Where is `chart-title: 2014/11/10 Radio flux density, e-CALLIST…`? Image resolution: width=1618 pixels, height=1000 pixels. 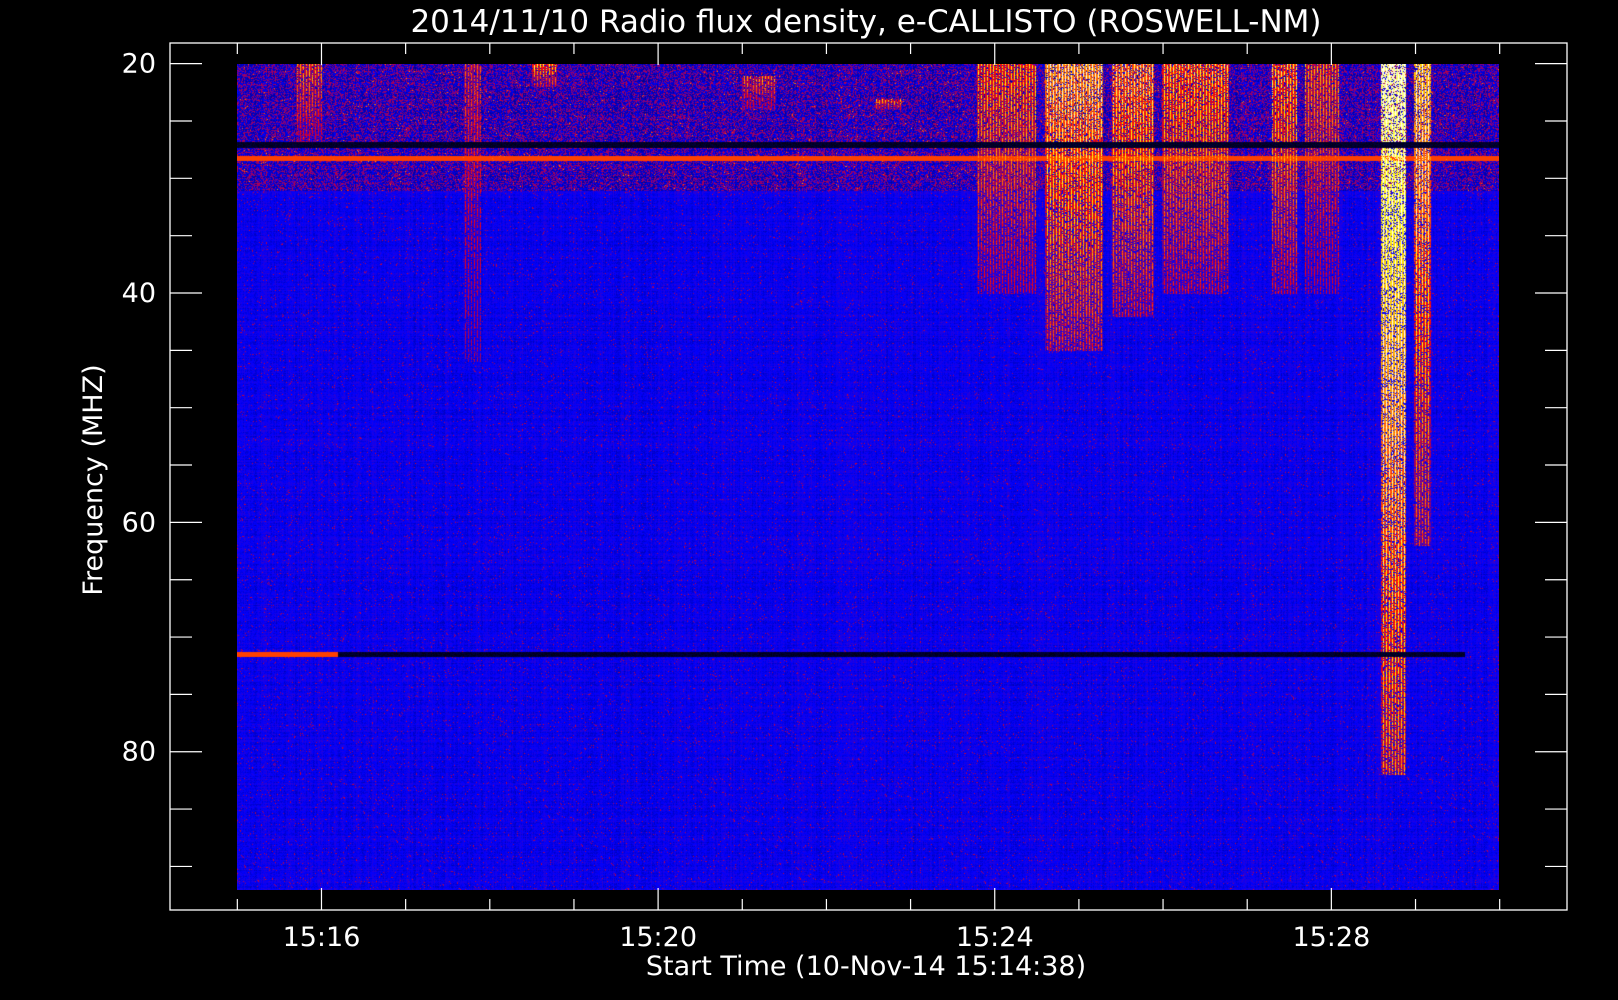
chart-title: 2014/11/10 Radio flux density, e-CALLIST… is located at coordinates (865, 22).